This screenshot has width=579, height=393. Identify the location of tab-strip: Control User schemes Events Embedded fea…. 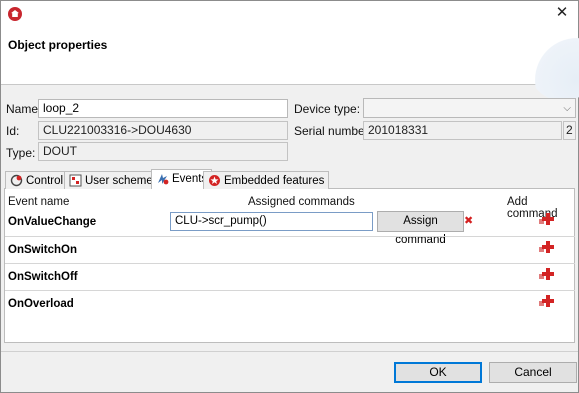
(289, 179).